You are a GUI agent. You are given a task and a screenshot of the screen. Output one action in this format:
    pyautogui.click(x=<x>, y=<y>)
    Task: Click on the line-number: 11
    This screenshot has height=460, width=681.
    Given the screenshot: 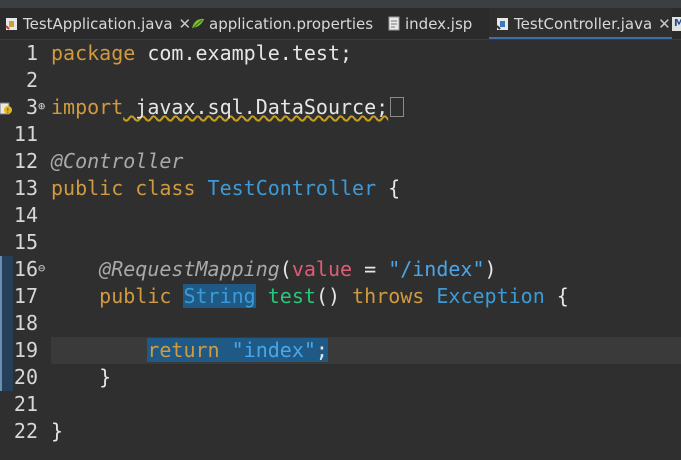 What is the action you would take?
    pyautogui.click(x=25, y=134)
    